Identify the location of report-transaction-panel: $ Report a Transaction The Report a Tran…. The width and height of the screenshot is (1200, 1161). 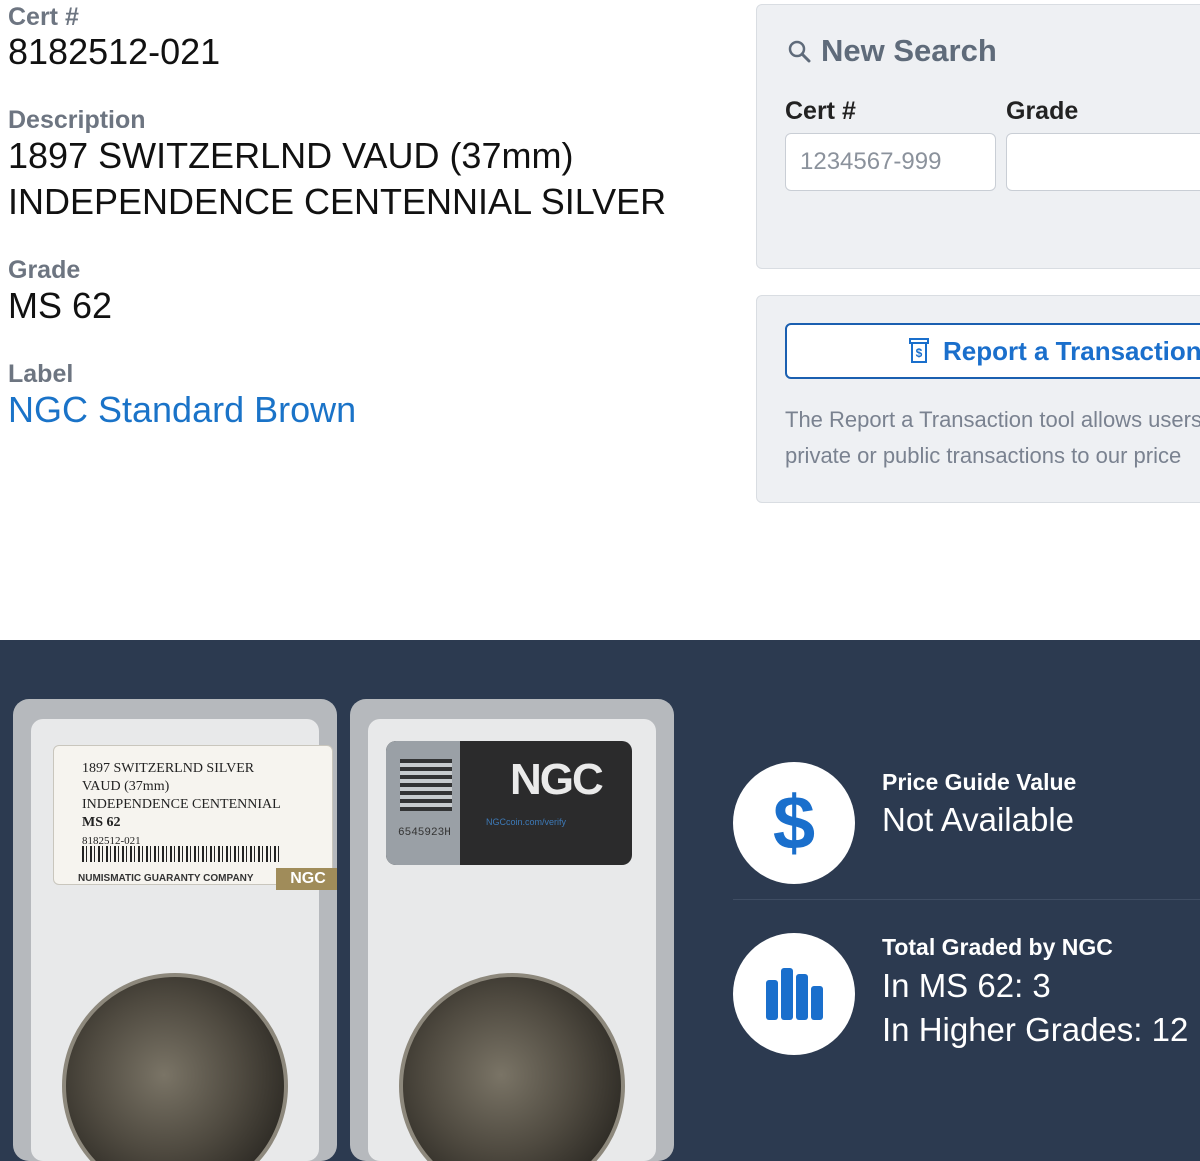
(978, 399).